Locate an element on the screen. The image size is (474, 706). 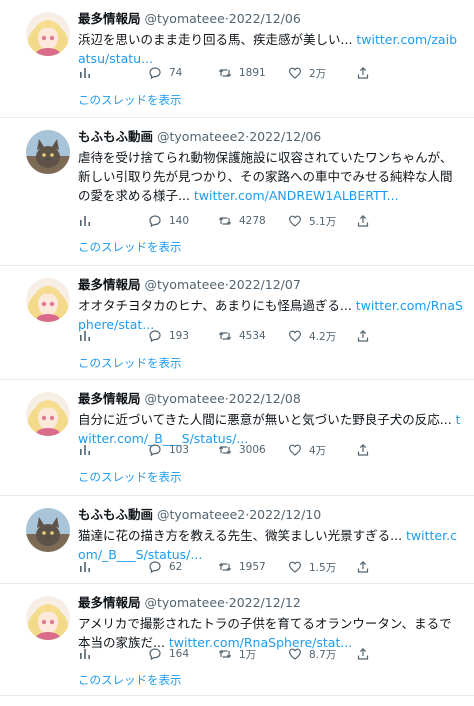
tweet-actions: 193 4534 4.2万 is located at coordinates (228, 336).